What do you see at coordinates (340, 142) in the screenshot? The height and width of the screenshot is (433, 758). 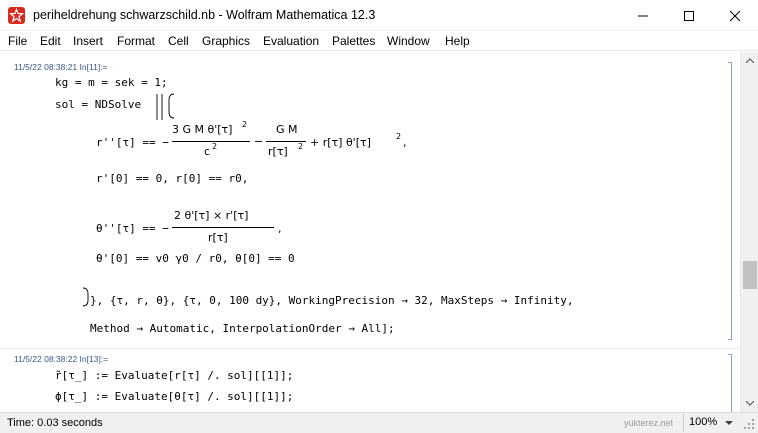 I see `eq1-tail: + r[τ] θ'[τ]` at bounding box center [340, 142].